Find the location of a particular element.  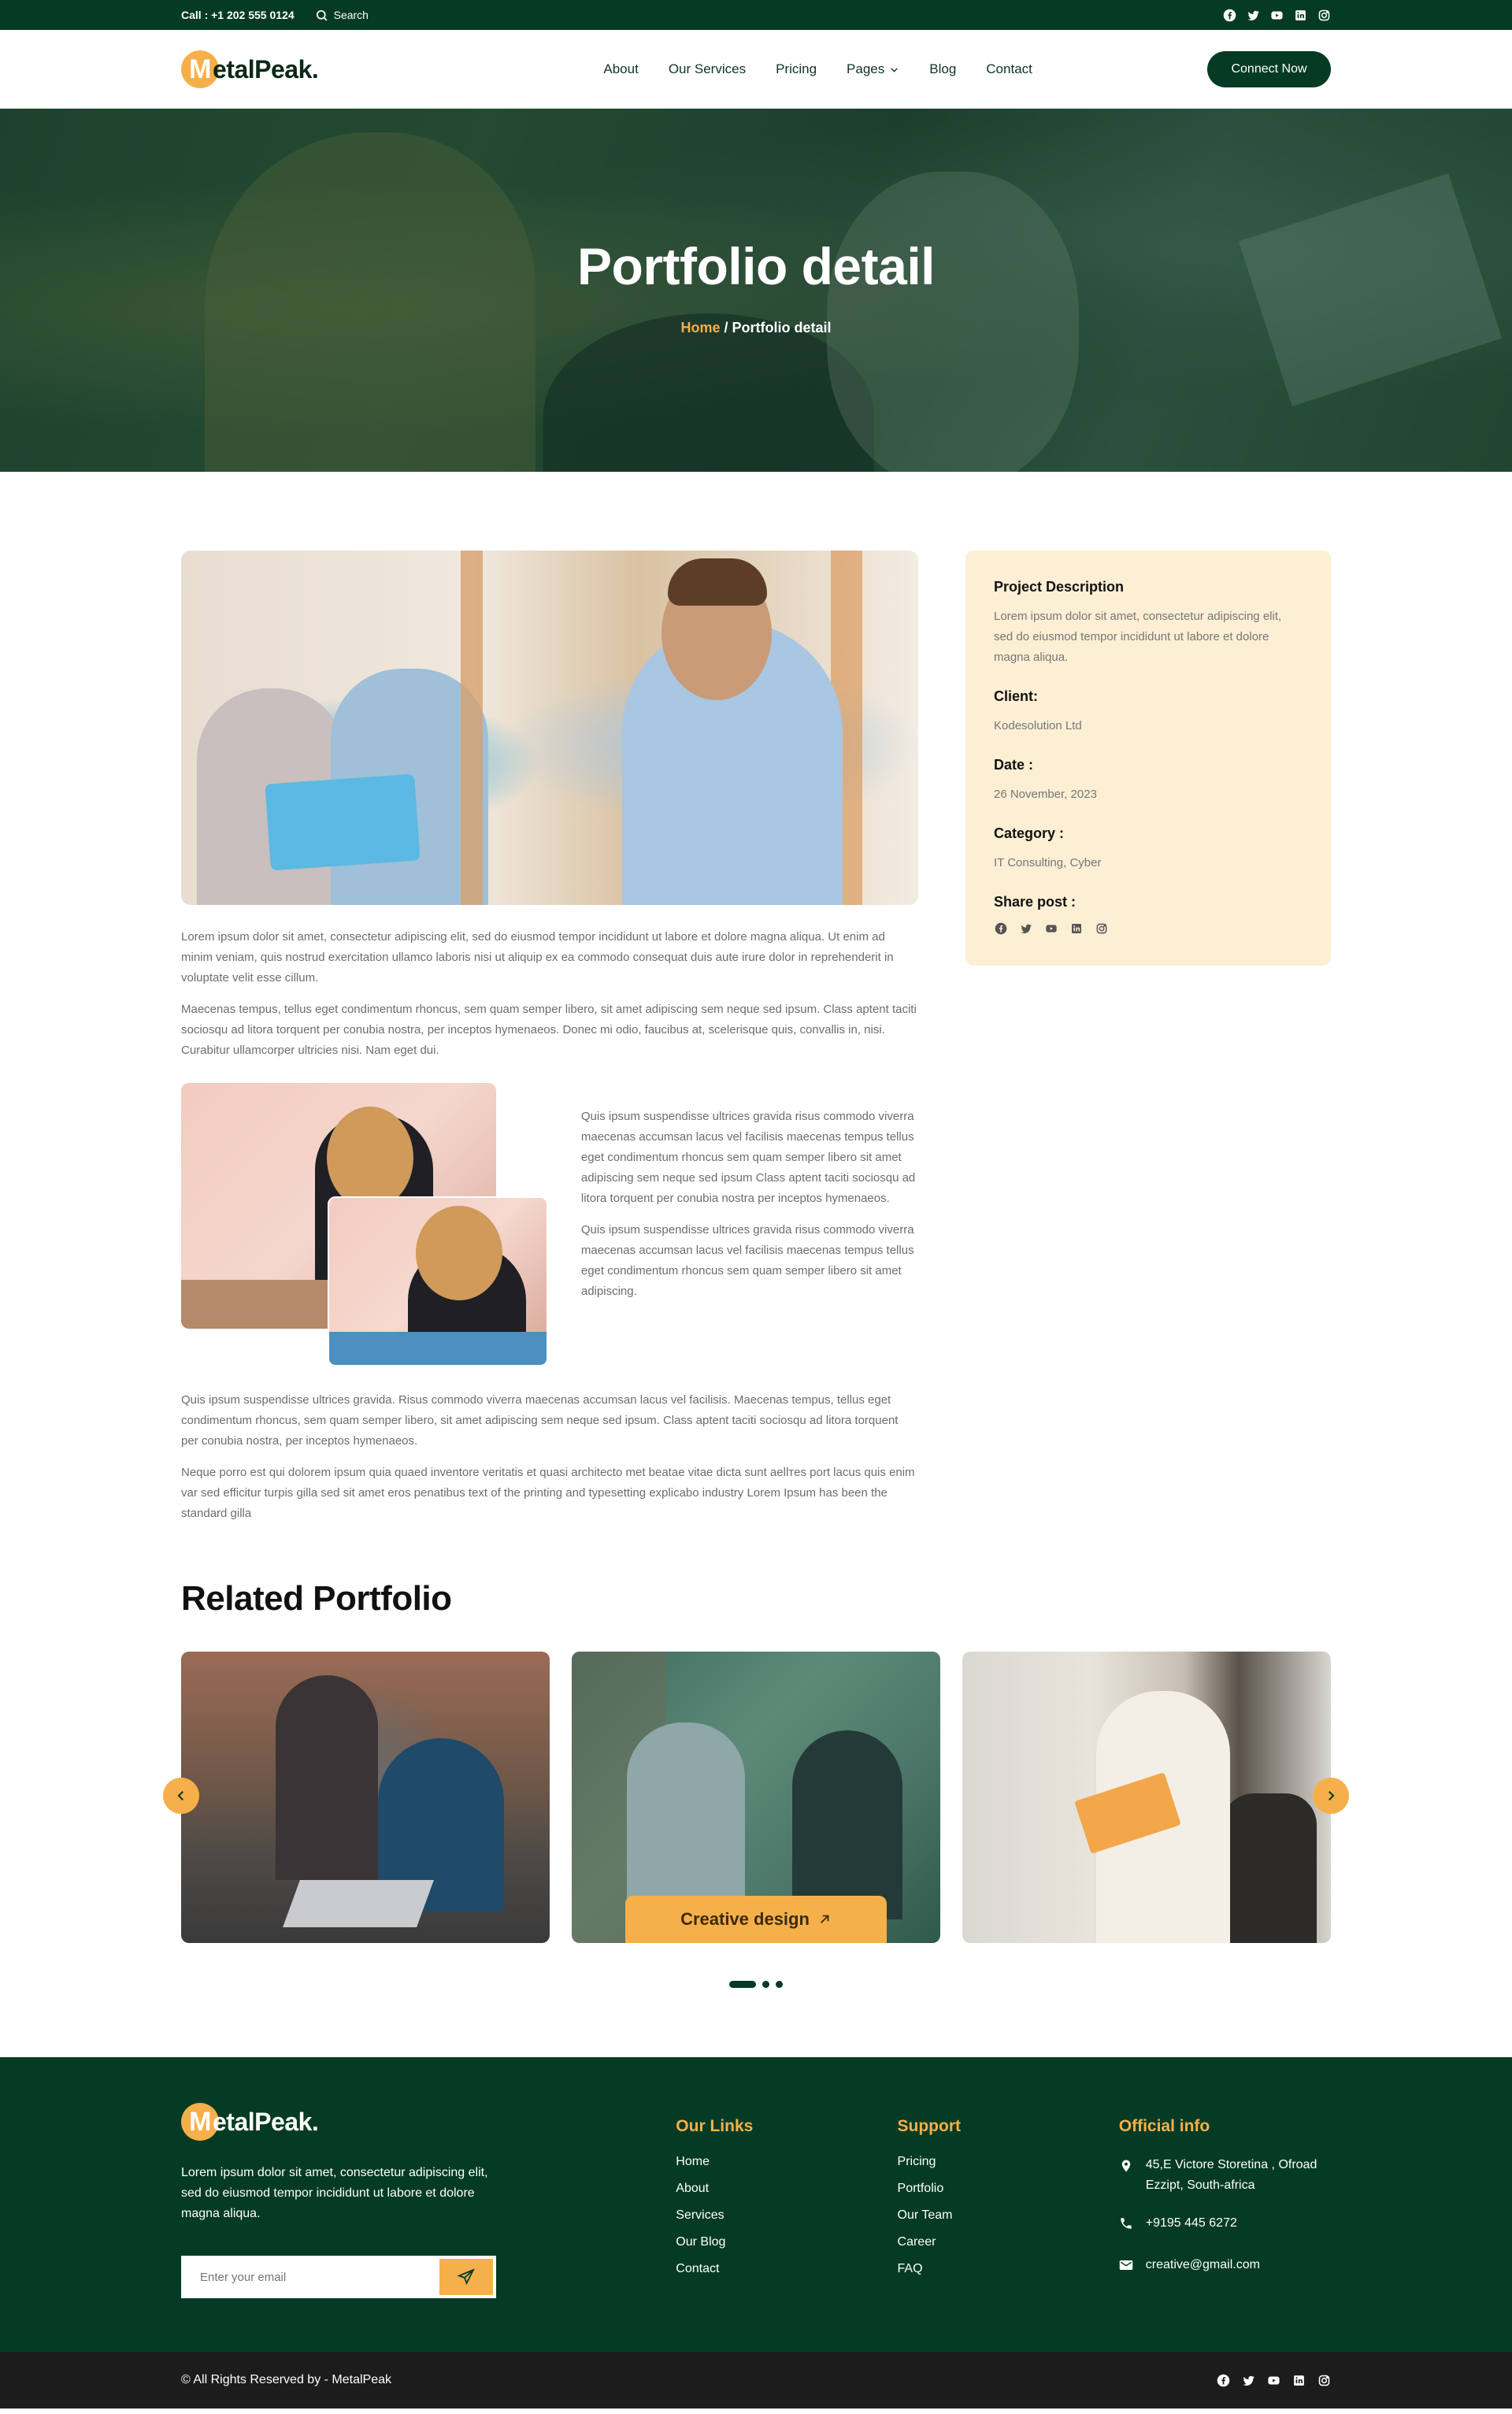

breadcrumb-home: Home is located at coordinates (700, 328).